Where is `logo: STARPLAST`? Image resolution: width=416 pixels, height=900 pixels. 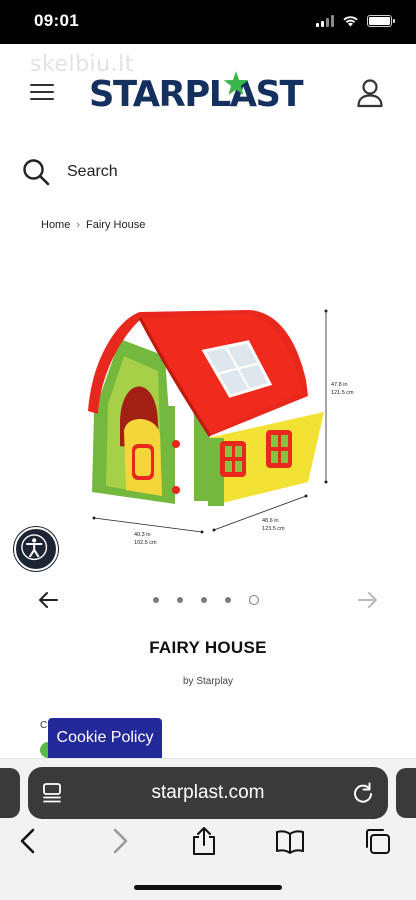 logo: STARPLAST is located at coordinates (201, 93).